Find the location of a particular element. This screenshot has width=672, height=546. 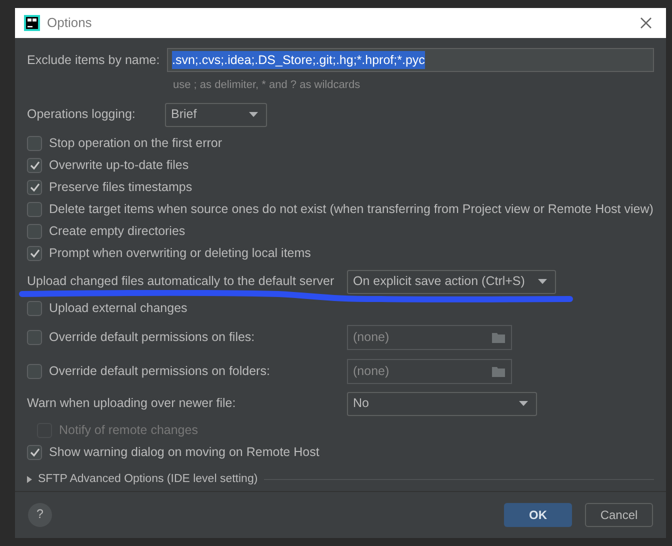

checkbox-label: Stop operation on the first error is located at coordinates (135, 143).